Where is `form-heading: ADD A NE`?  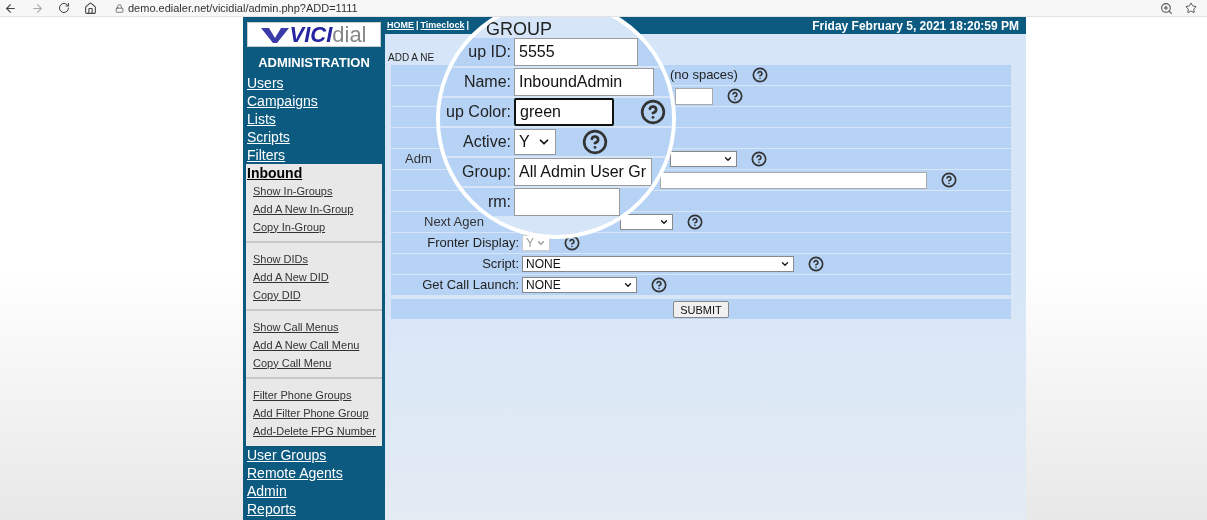
form-heading: ADD A NE is located at coordinates (411, 57).